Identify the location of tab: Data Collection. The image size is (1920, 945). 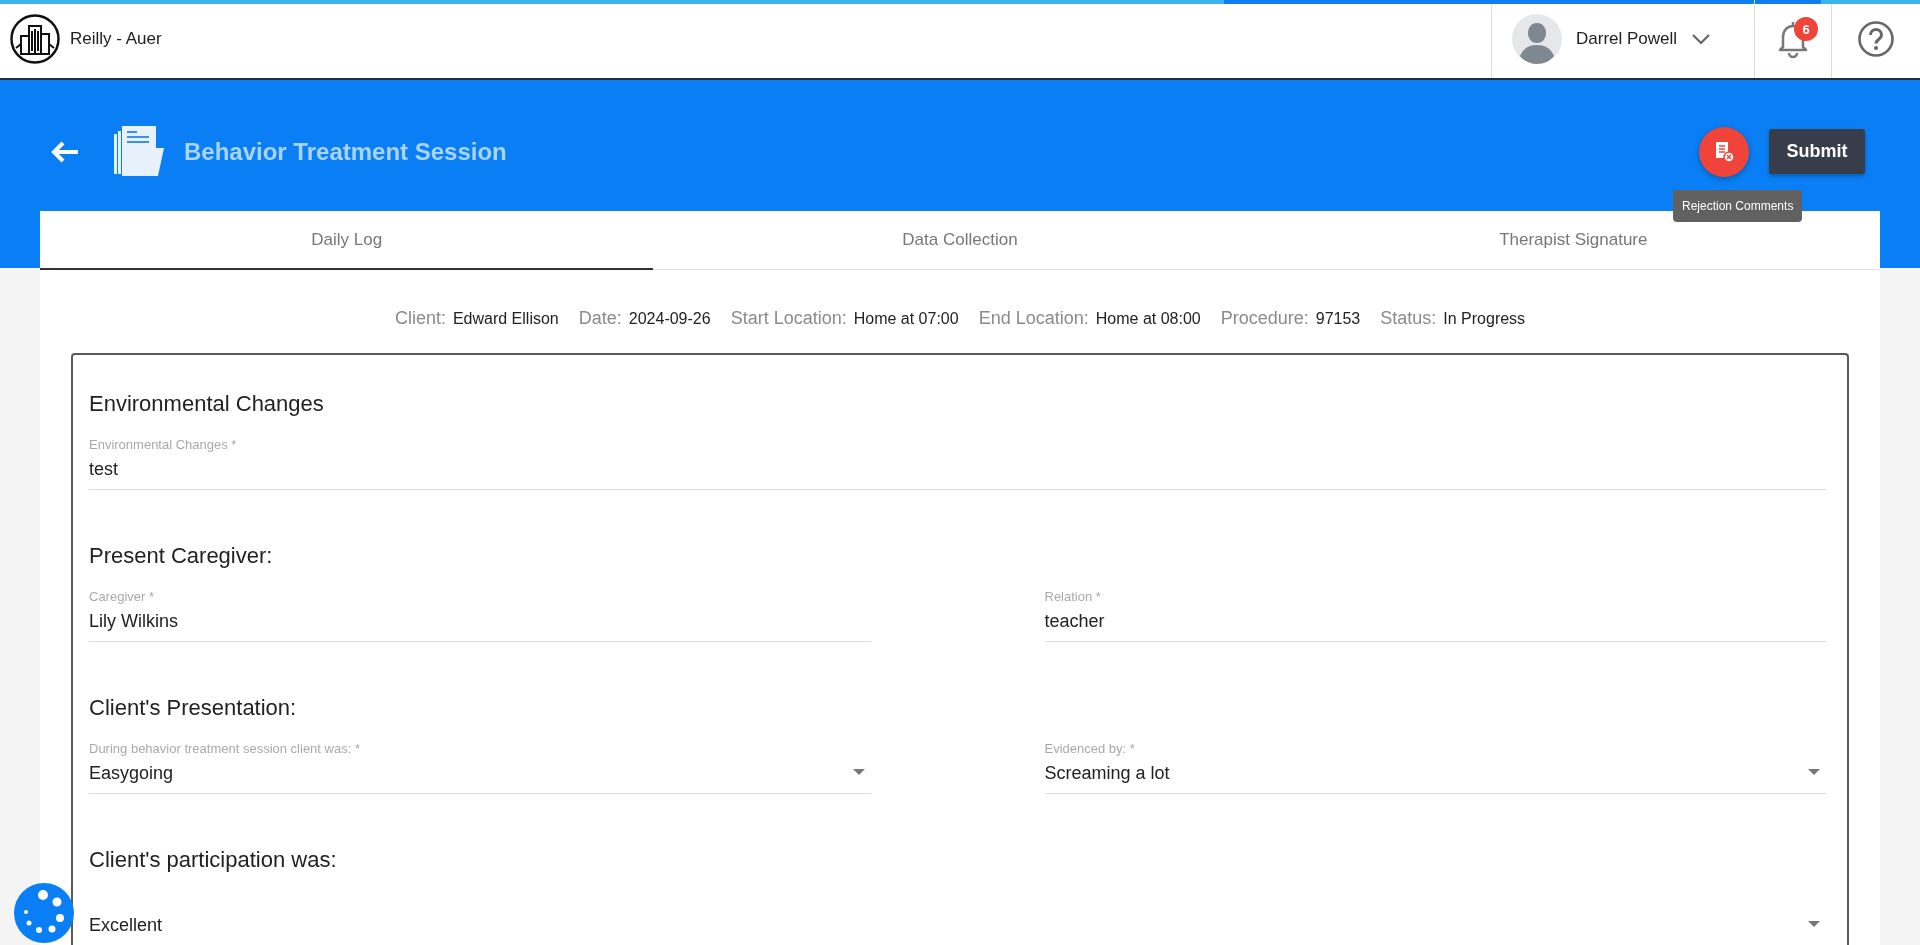
(960, 240).